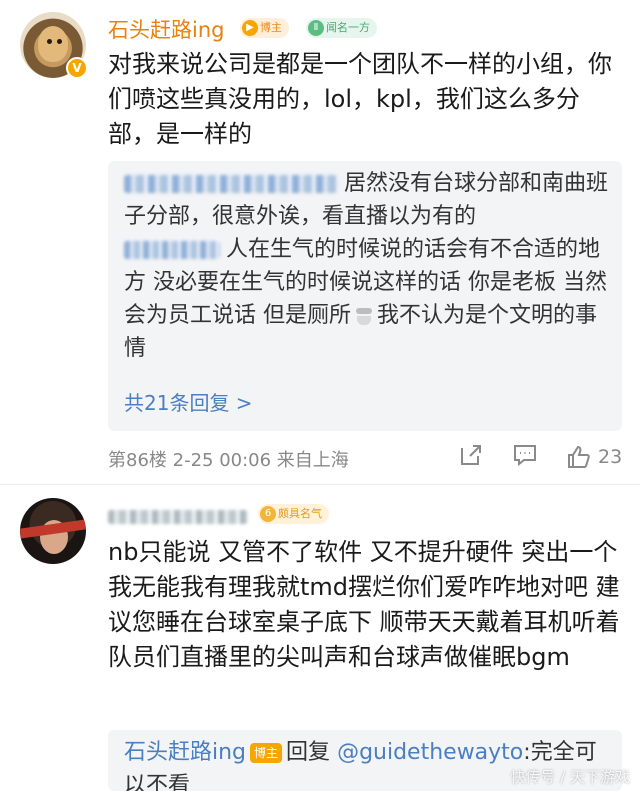  I want to click on mention-link: @guidethewayto, so click(430, 752).